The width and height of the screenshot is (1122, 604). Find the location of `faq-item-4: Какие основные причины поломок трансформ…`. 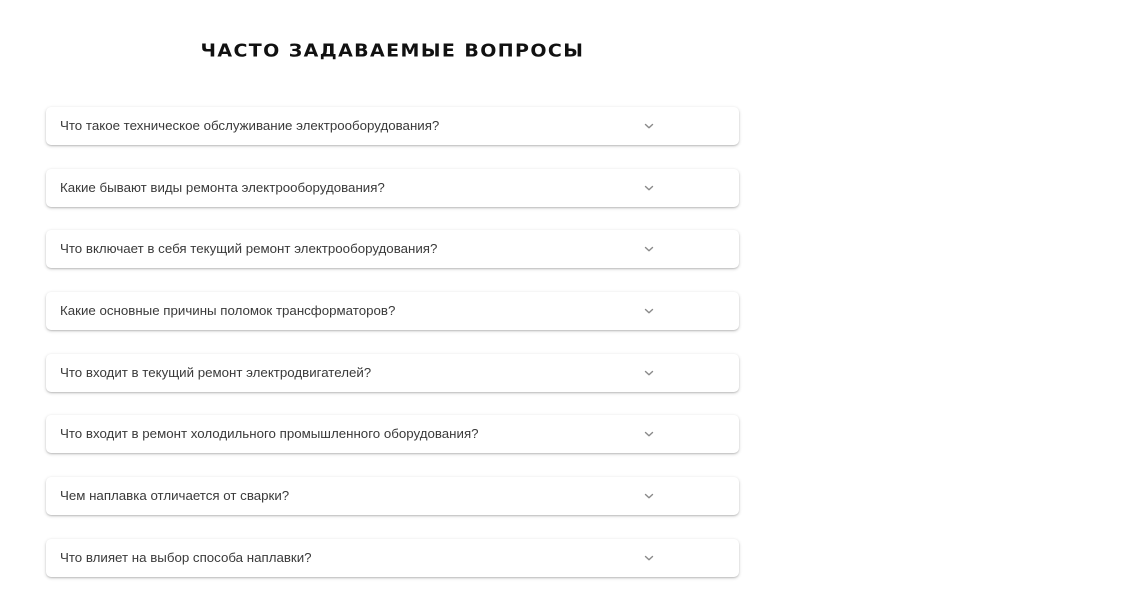

faq-item-4: Какие основные причины поломок трансформ… is located at coordinates (392, 311).